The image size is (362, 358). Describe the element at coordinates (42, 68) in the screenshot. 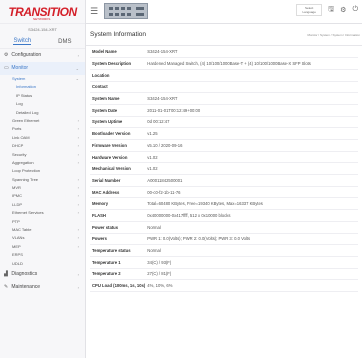

I see `nav-monitor: ▭ Monitor ⌄` at that location.